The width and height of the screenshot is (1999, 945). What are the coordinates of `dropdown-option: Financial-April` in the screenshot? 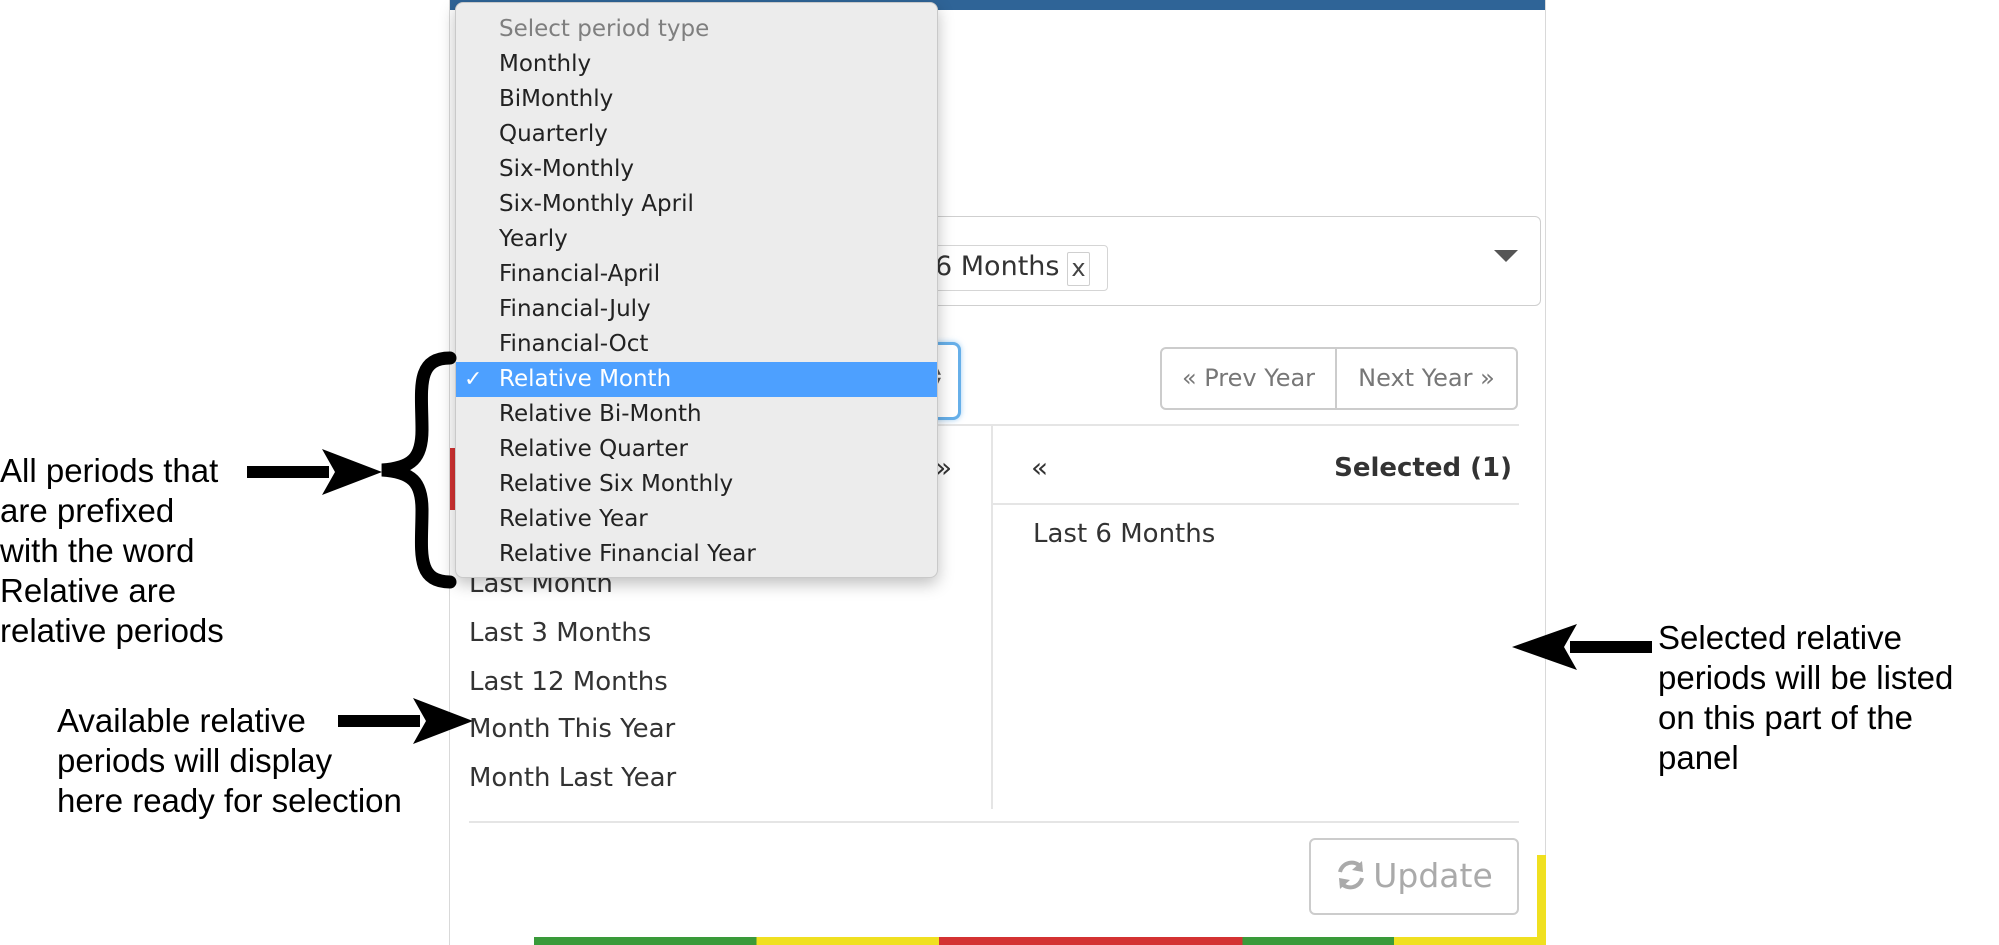 It's located at (696, 274).